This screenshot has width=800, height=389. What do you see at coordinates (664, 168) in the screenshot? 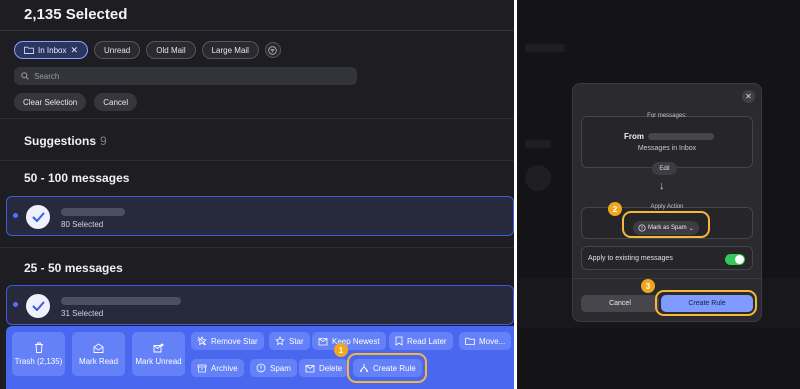
I see `edit-button: Edit` at bounding box center [664, 168].